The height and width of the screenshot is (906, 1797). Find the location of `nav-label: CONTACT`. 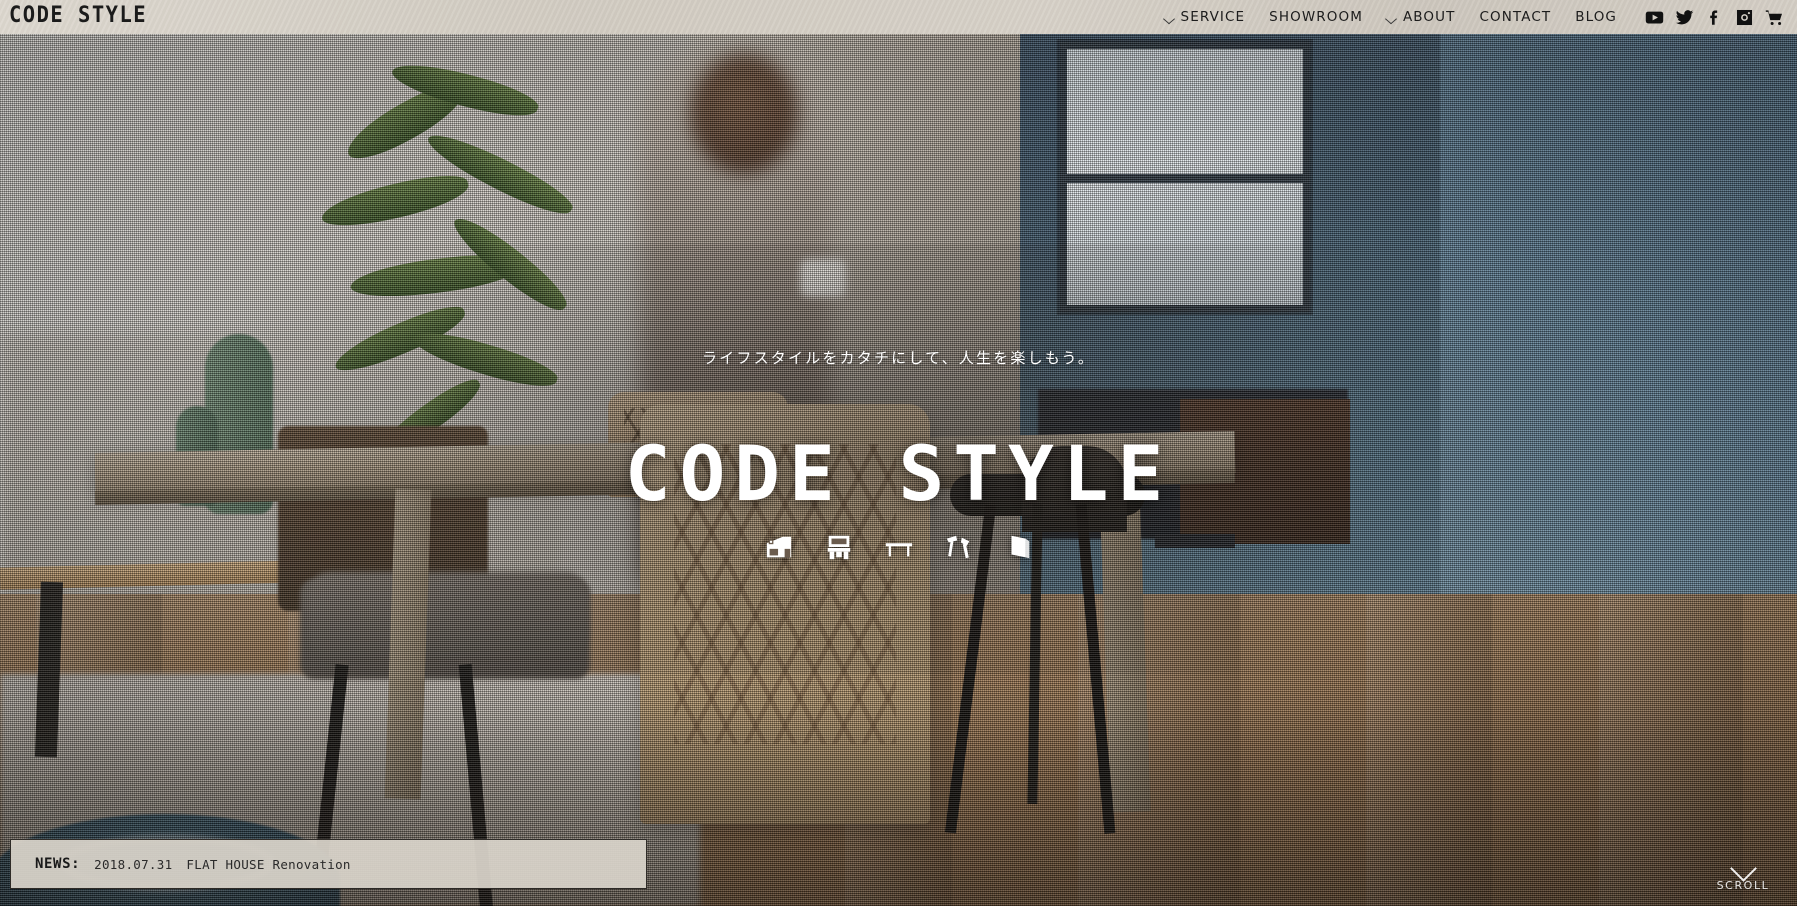

nav-label: CONTACT is located at coordinates (1515, 17).